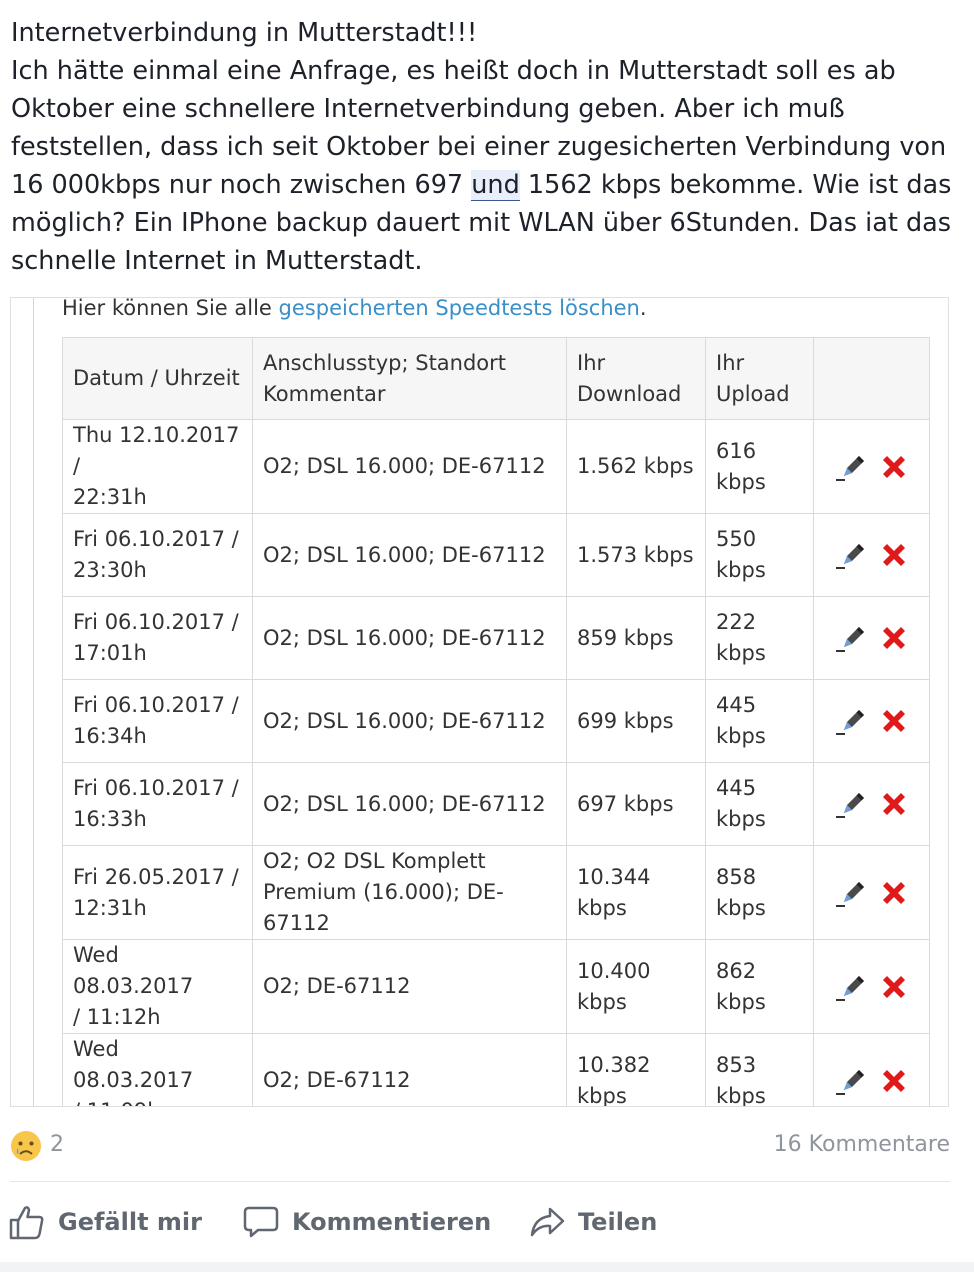 The height and width of the screenshot is (1272, 974). I want to click on cell-download: 697 kbps, so click(636, 804).